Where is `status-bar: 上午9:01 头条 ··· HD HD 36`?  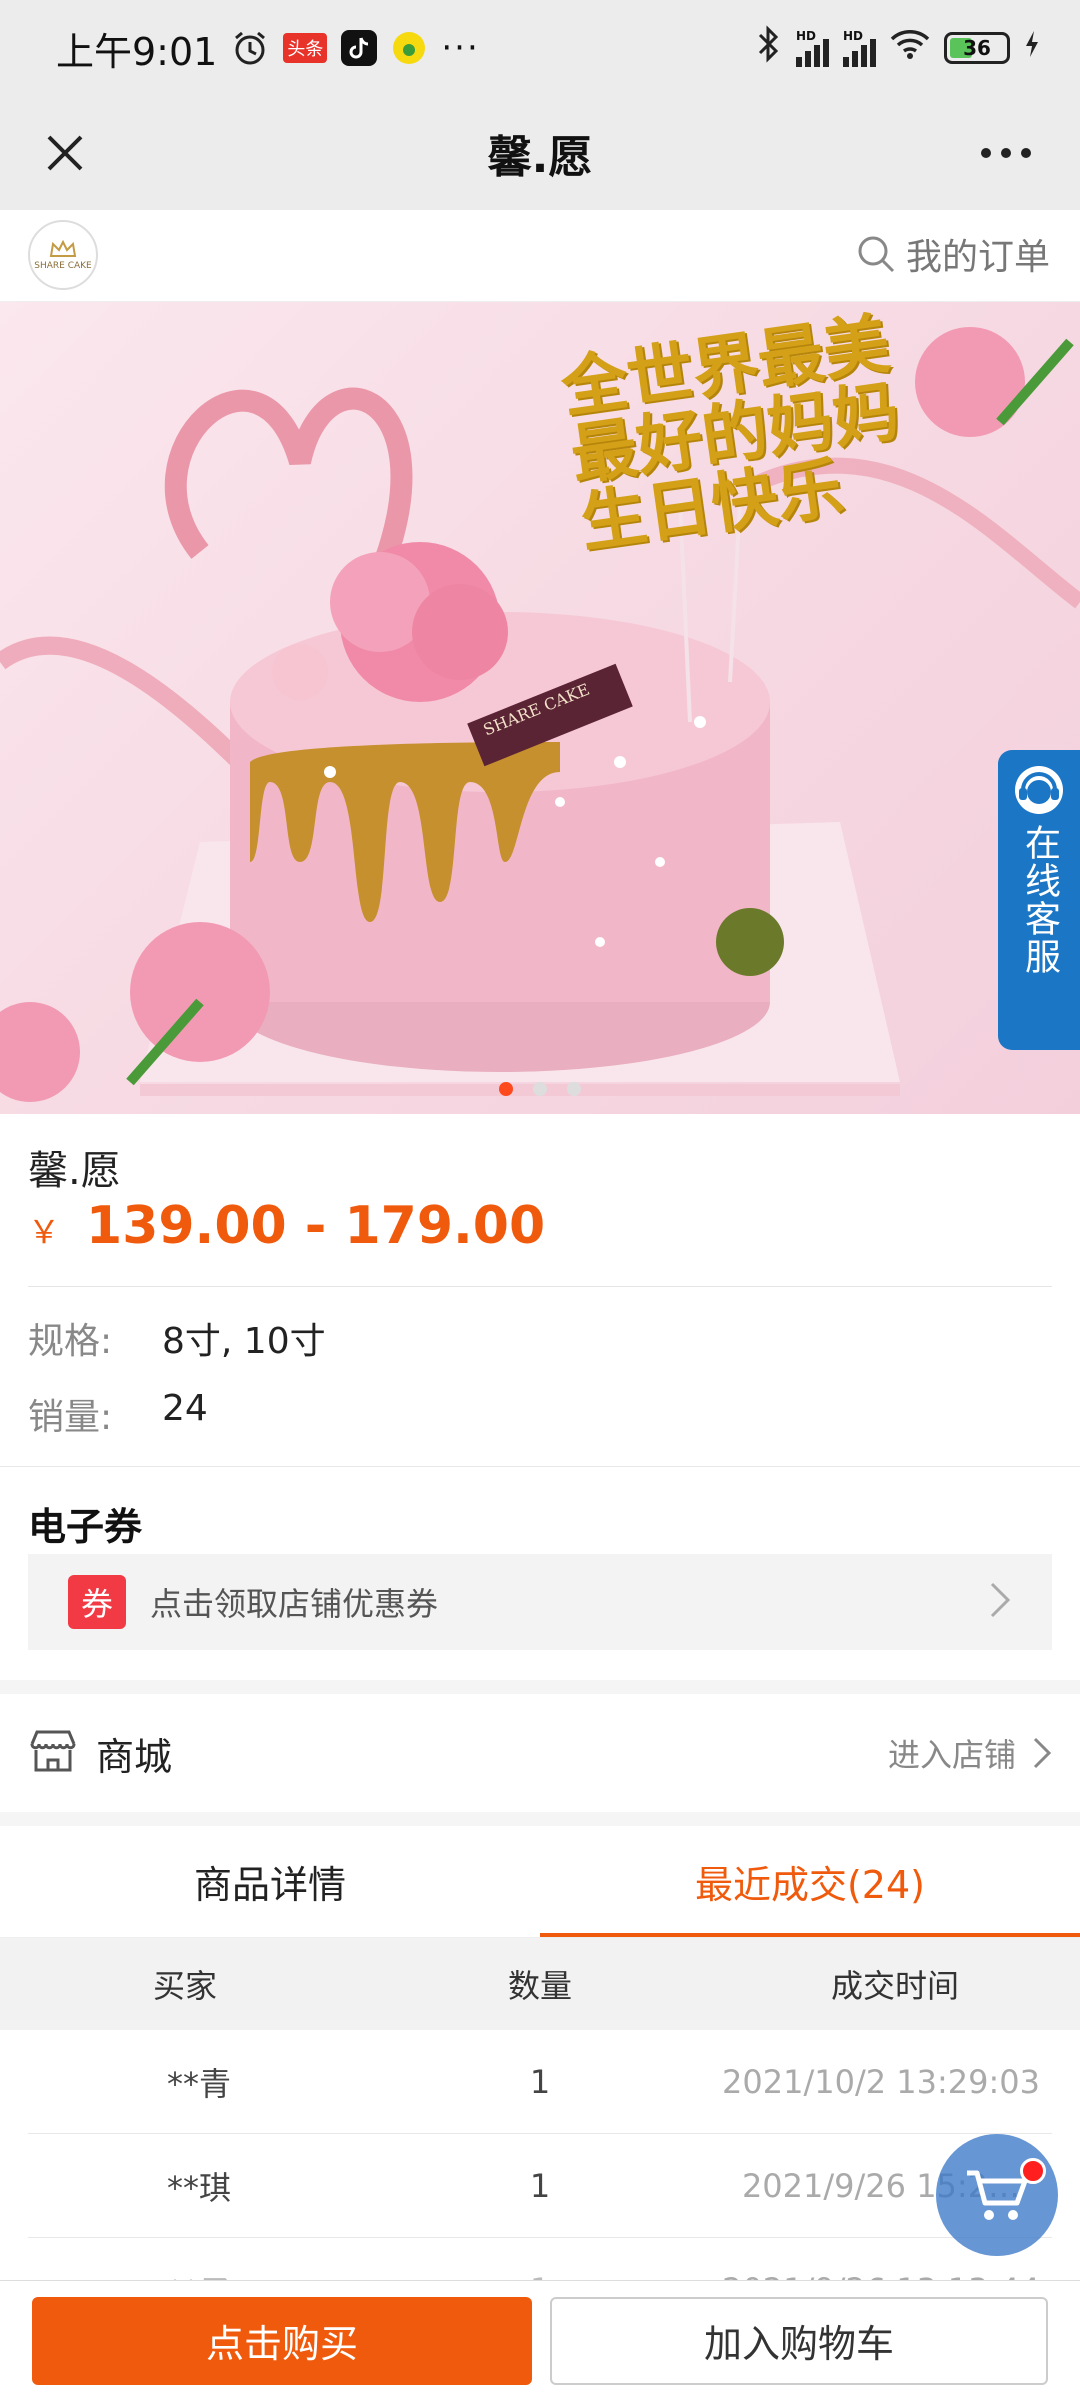
status-bar: 上午9:01 头条 ··· HD HD 36 is located at coordinates (540, 48).